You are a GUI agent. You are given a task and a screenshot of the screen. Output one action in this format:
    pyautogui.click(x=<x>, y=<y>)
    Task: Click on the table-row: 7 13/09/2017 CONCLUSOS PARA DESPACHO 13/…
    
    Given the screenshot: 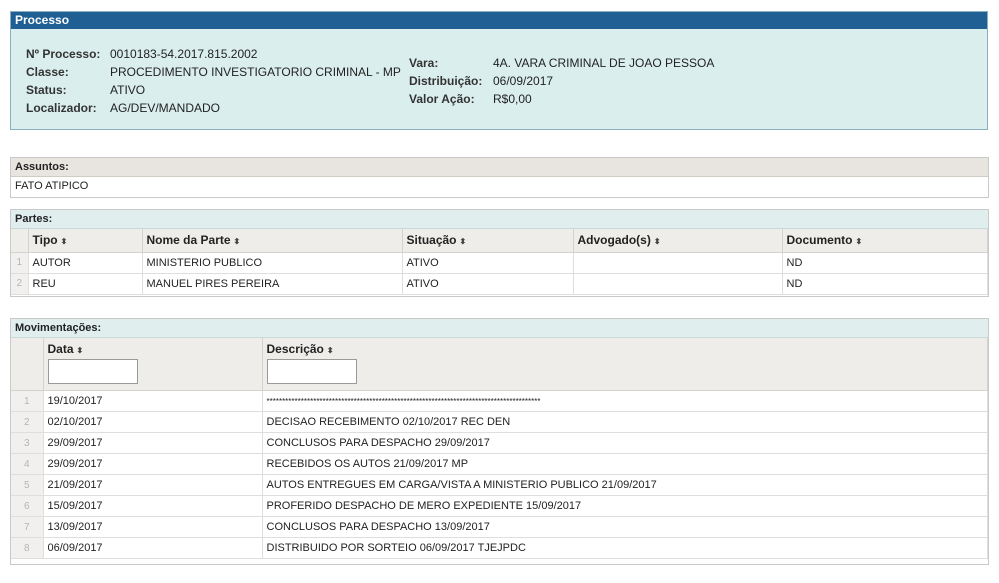 What is the action you would take?
    pyautogui.click(x=499, y=527)
    